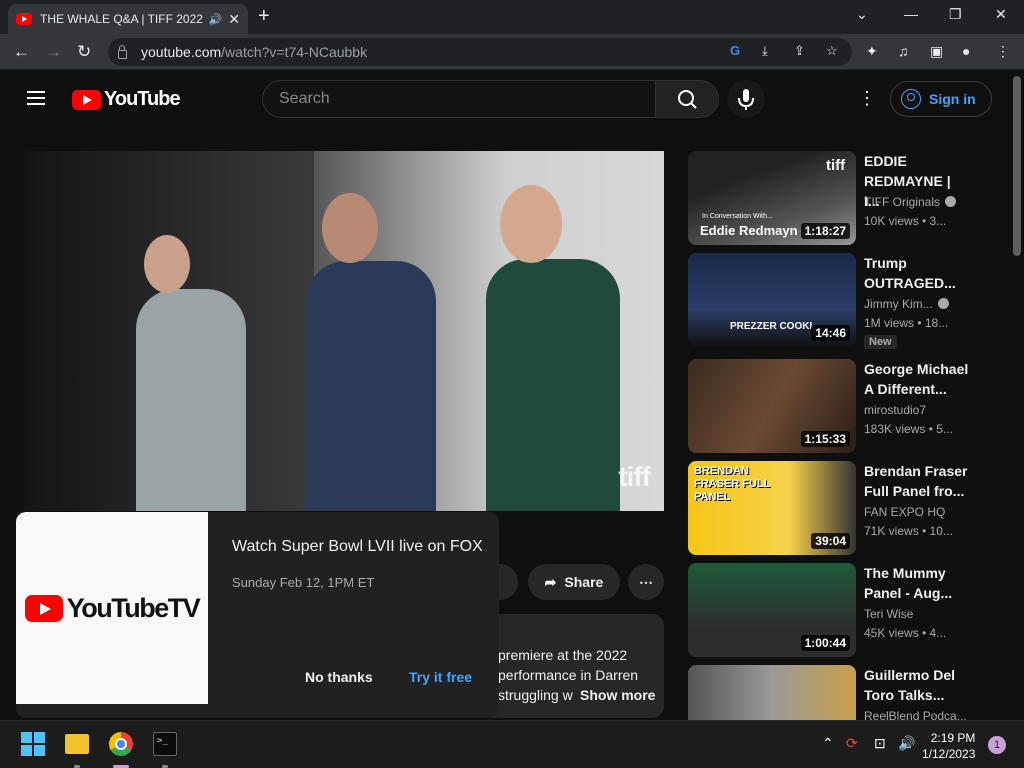  Describe the element at coordinates (732, 484) in the screenshot. I see `thumb-caption: BRENDAN FRASER FULL PANEL` at that location.